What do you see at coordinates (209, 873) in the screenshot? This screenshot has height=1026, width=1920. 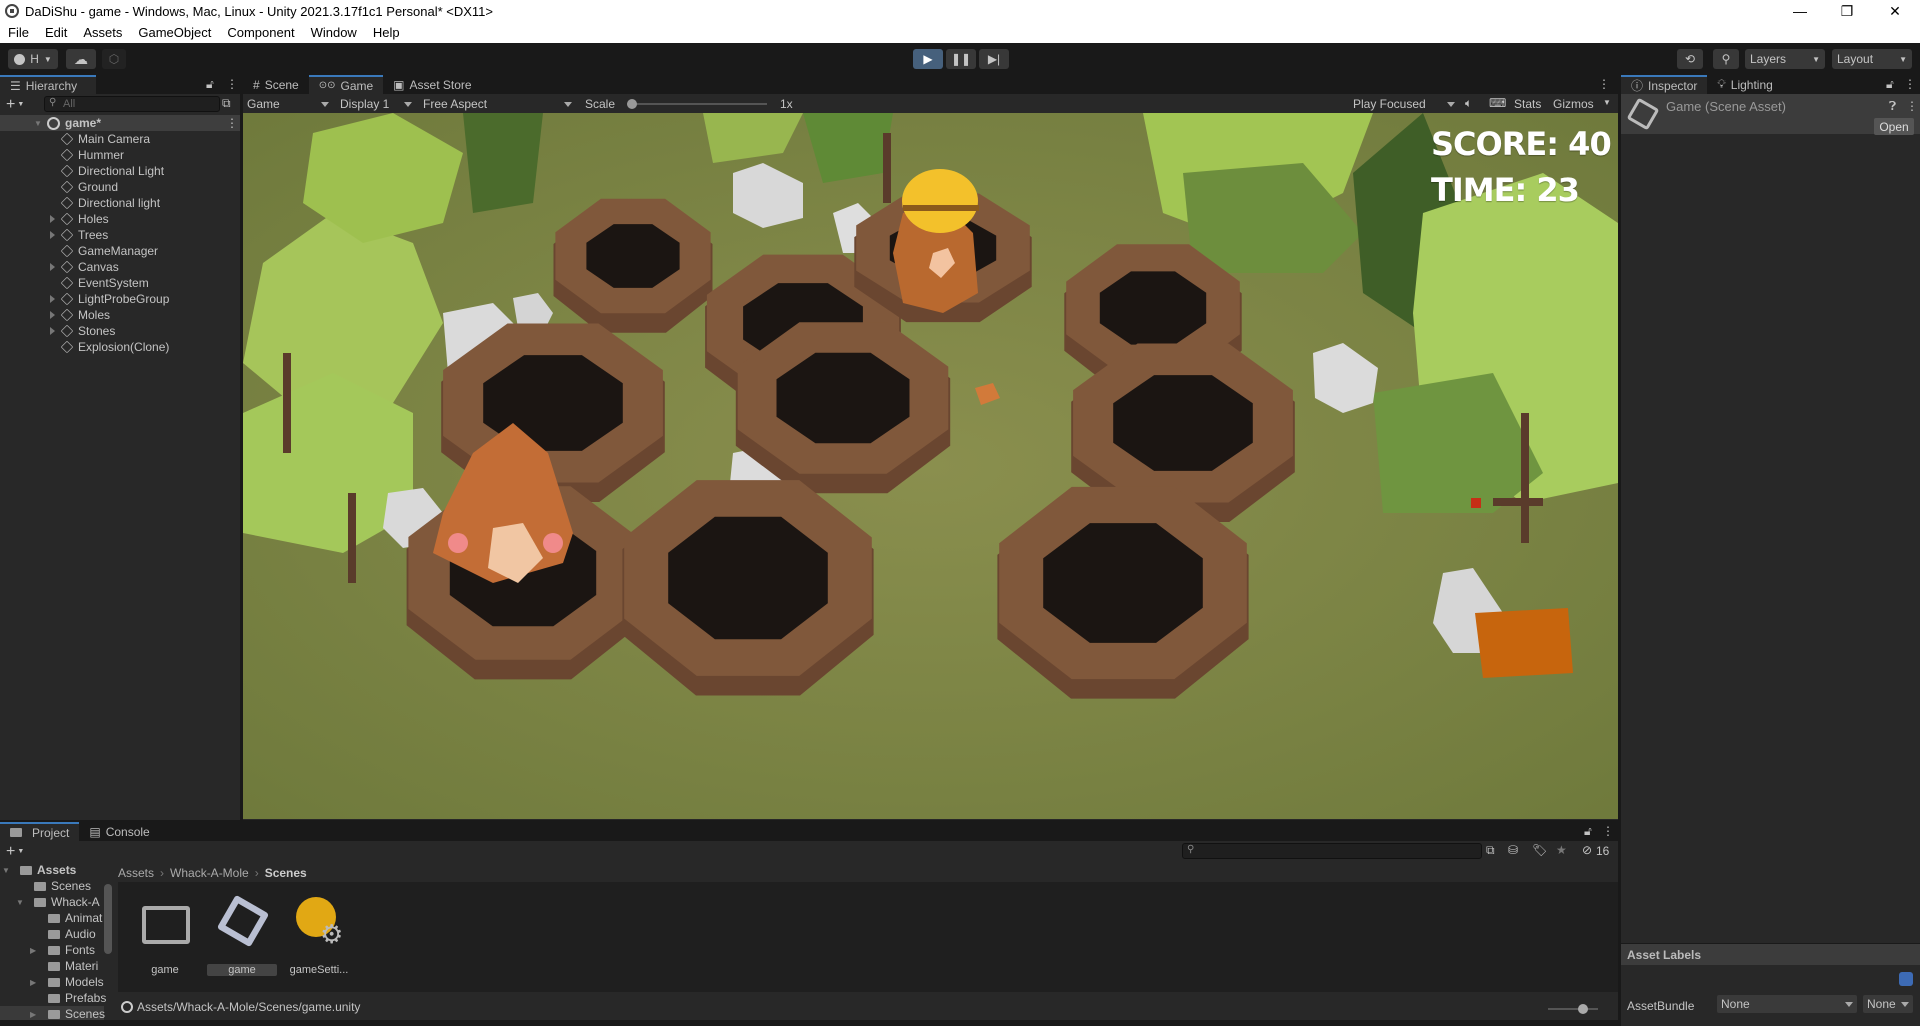 I see `breadcrumb-whack-a-mole: Whack-A-Mole` at bounding box center [209, 873].